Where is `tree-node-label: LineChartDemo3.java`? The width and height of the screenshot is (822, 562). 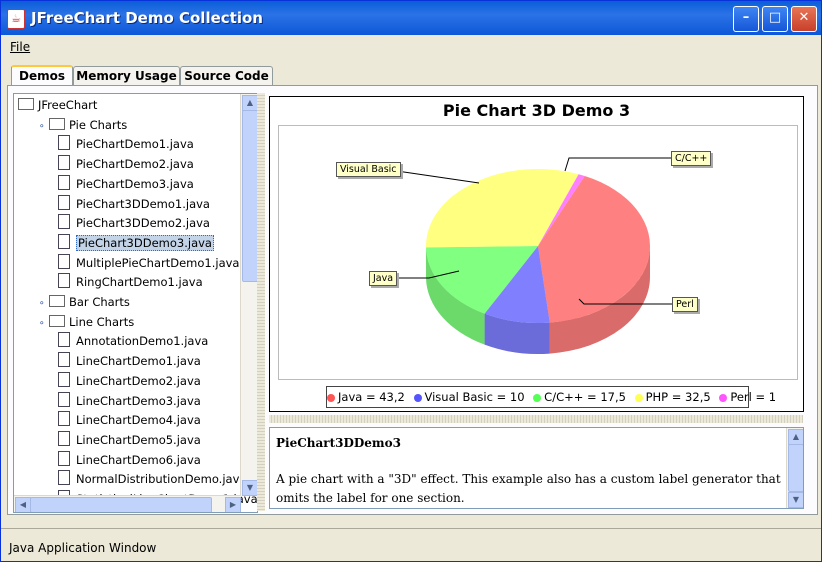 tree-node-label: LineChartDemo3.java is located at coordinates (138, 400).